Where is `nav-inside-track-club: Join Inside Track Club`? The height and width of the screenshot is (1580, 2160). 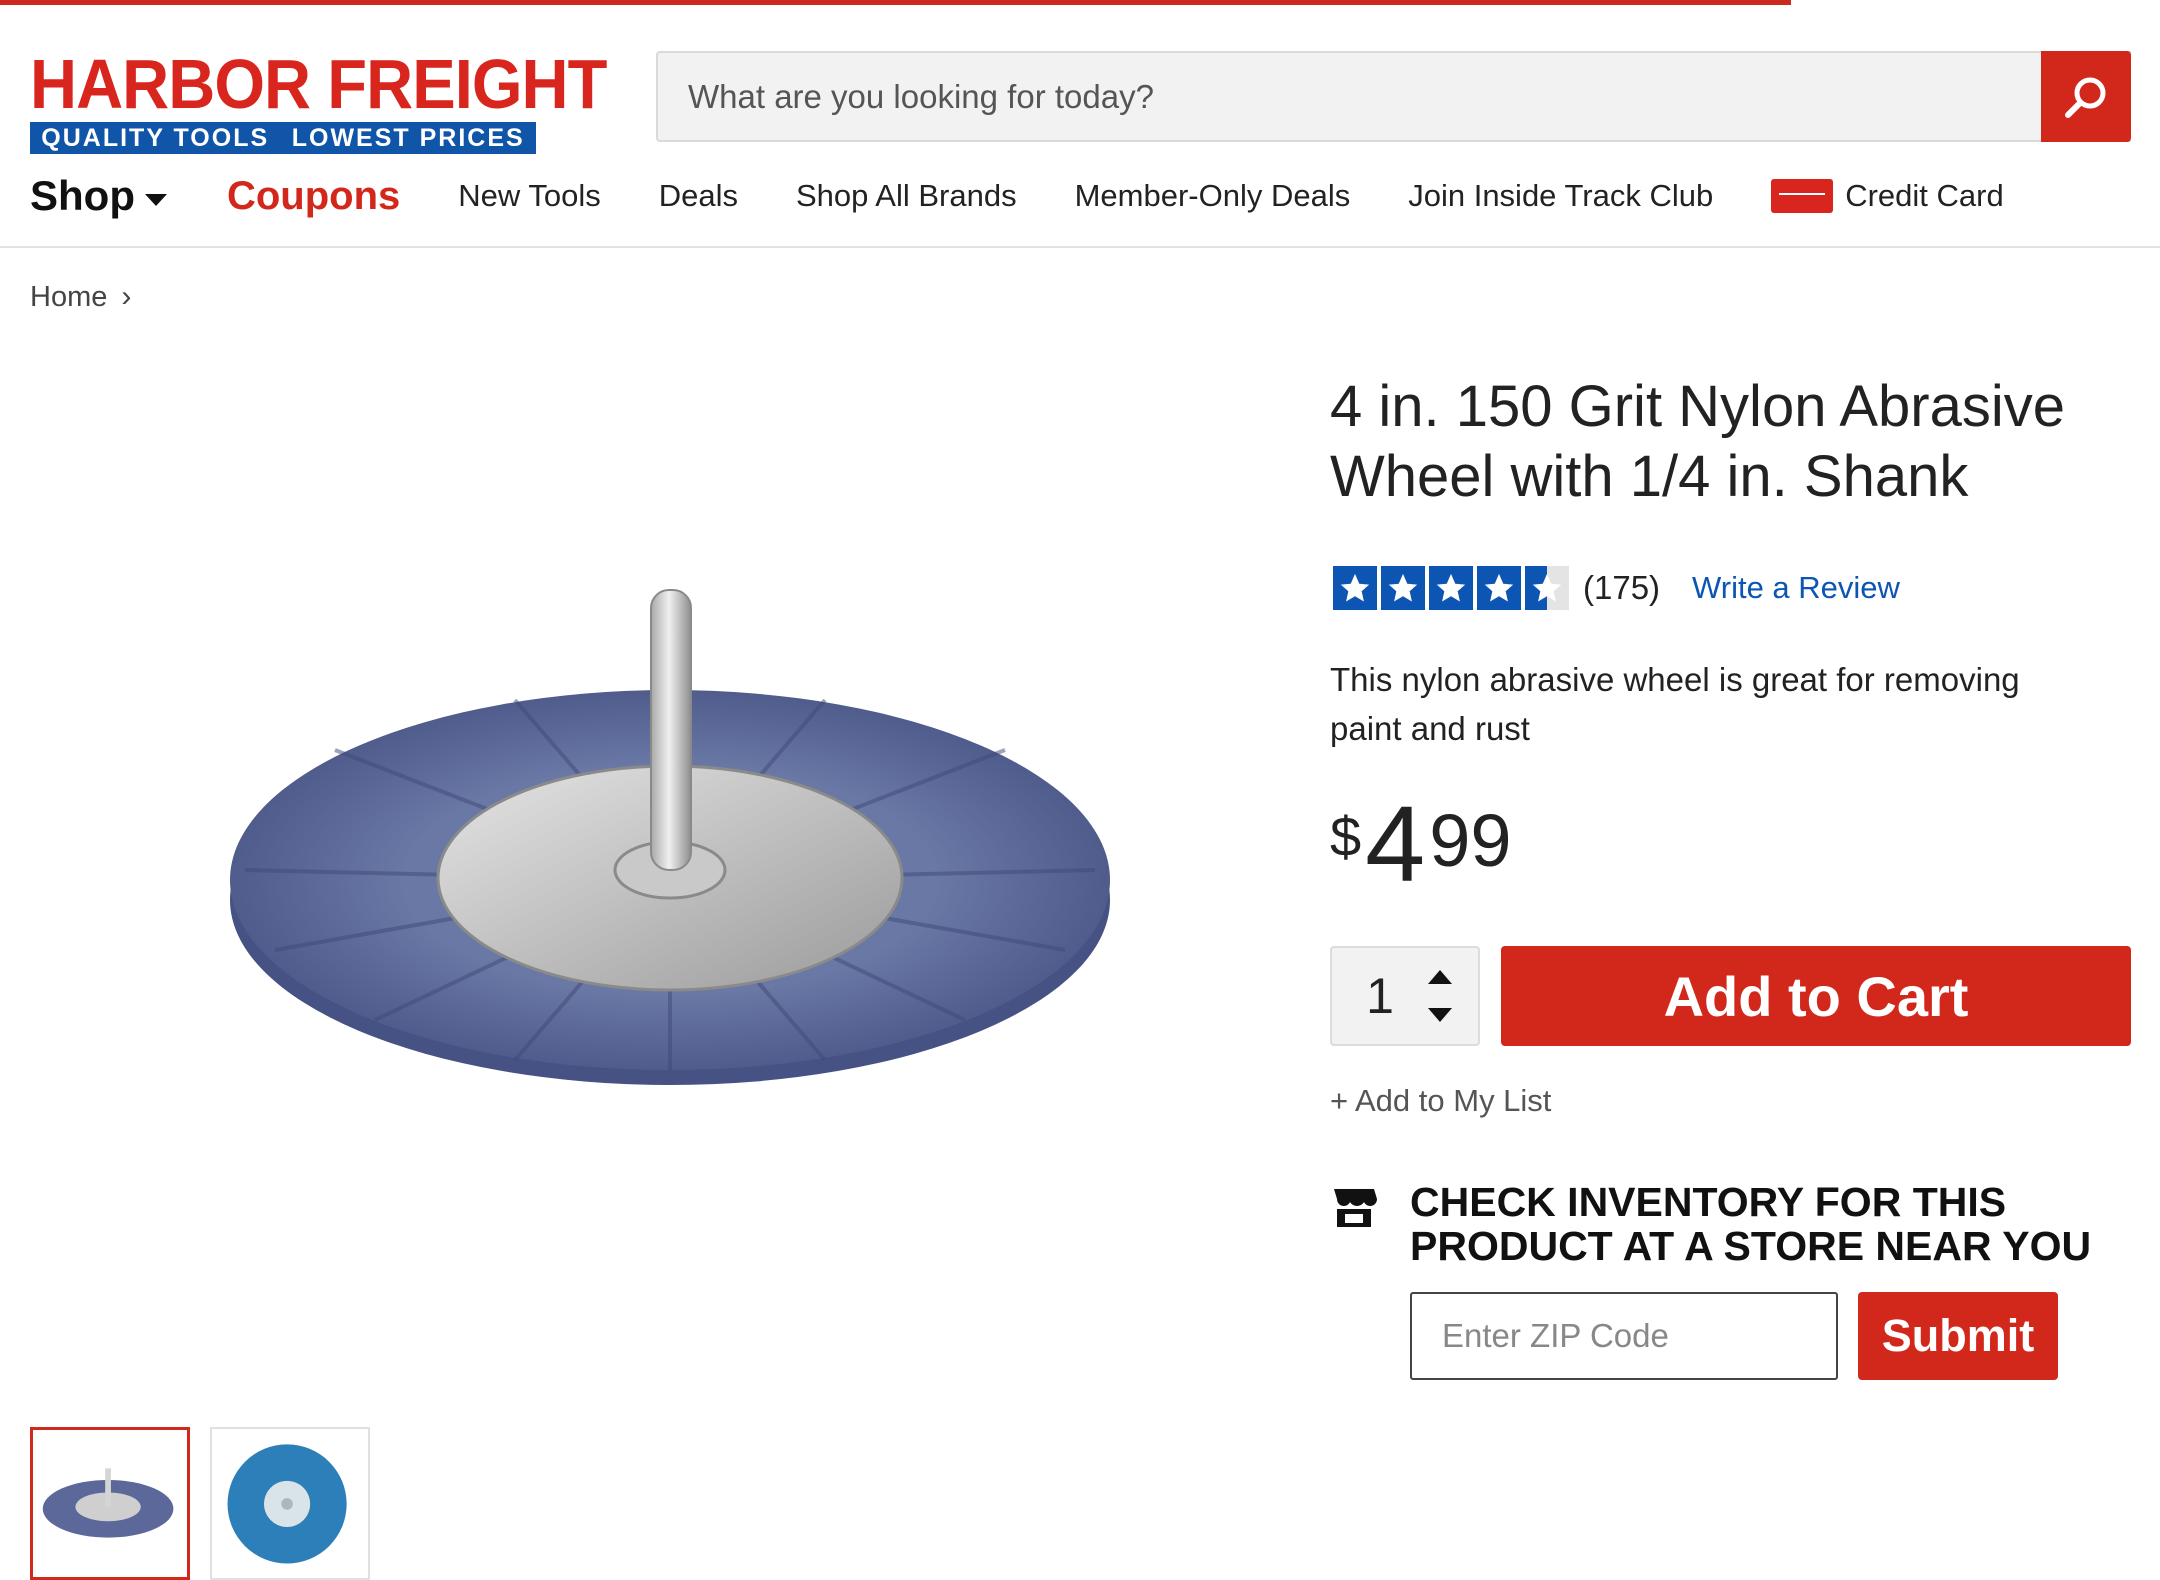
nav-inside-track-club: Join Inside Track Club is located at coordinates (1560, 196).